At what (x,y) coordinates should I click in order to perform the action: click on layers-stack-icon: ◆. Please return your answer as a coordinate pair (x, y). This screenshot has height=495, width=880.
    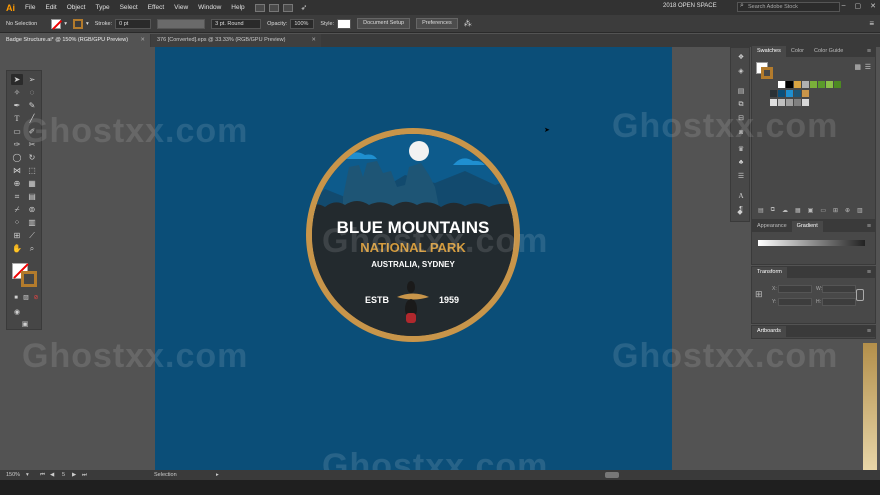
    Looking at the image, I should click on (740, 212).